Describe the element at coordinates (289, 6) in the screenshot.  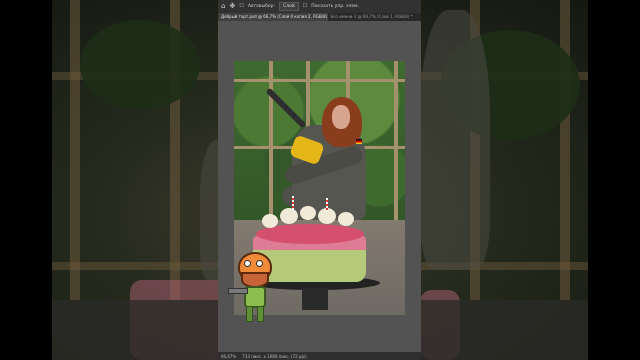
I see `auto-select-dropdown: Слой` at that location.